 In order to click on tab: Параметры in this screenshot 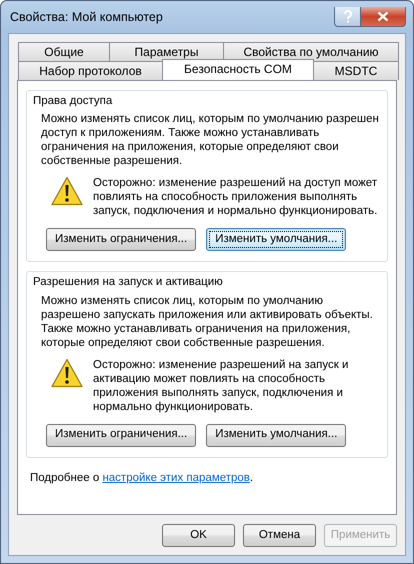, I will do `click(166, 51)`.